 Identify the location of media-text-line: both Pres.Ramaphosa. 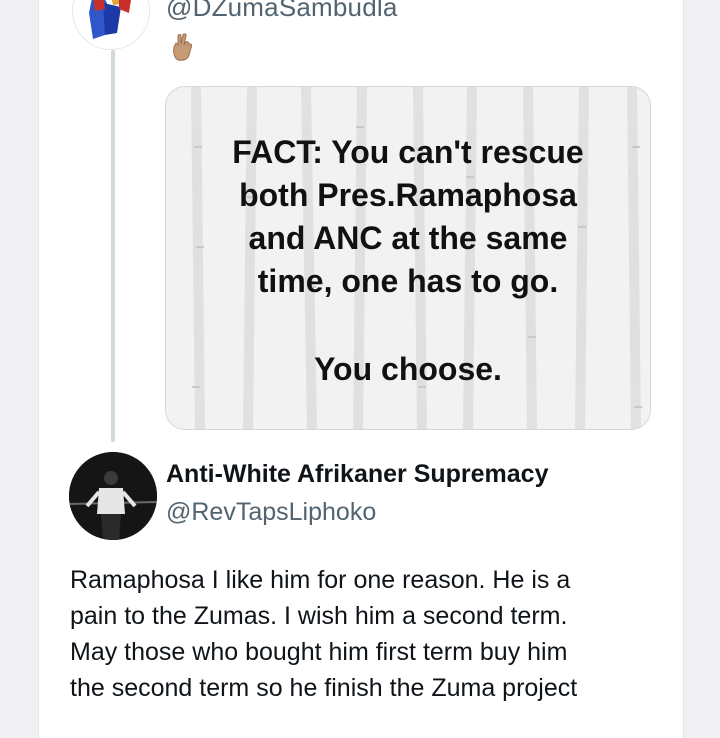
(408, 195).